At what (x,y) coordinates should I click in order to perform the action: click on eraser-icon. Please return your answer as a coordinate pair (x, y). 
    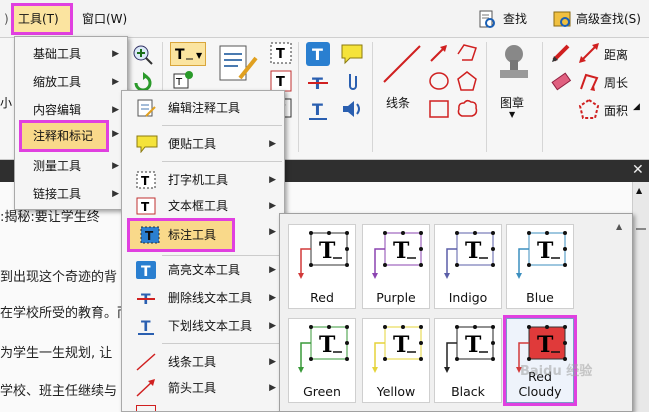
    Looking at the image, I should click on (561, 81).